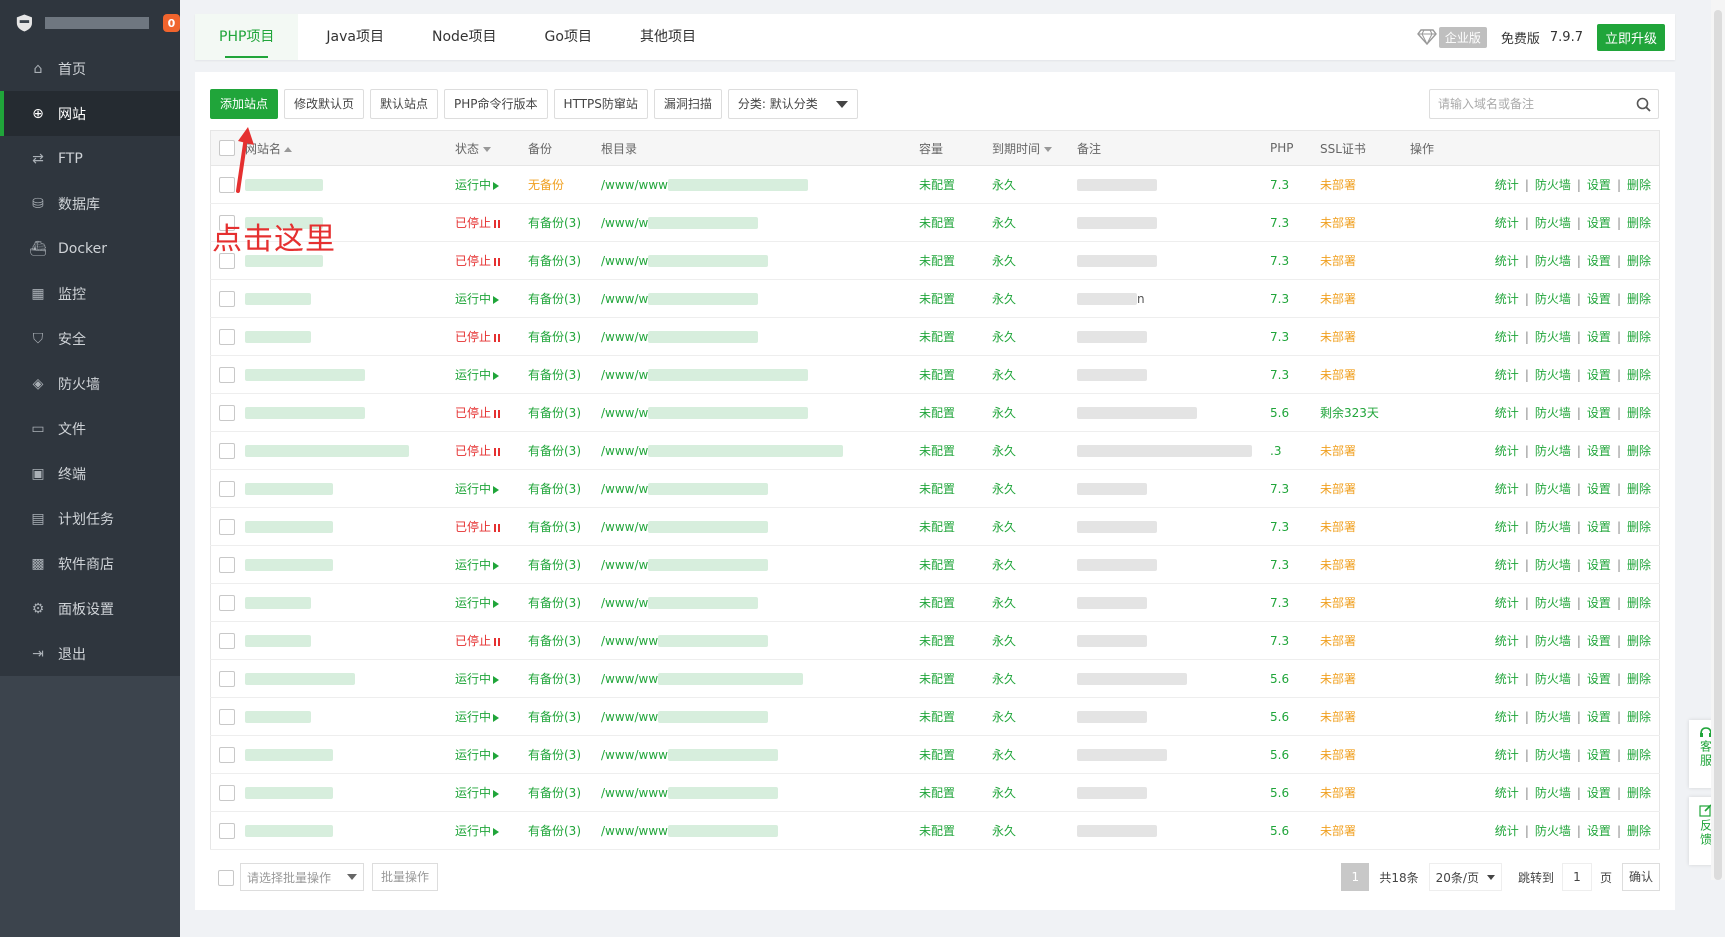  Describe the element at coordinates (496, 104) in the screenshot. I see `php-cli-version-button: PHP命令行版本` at that location.